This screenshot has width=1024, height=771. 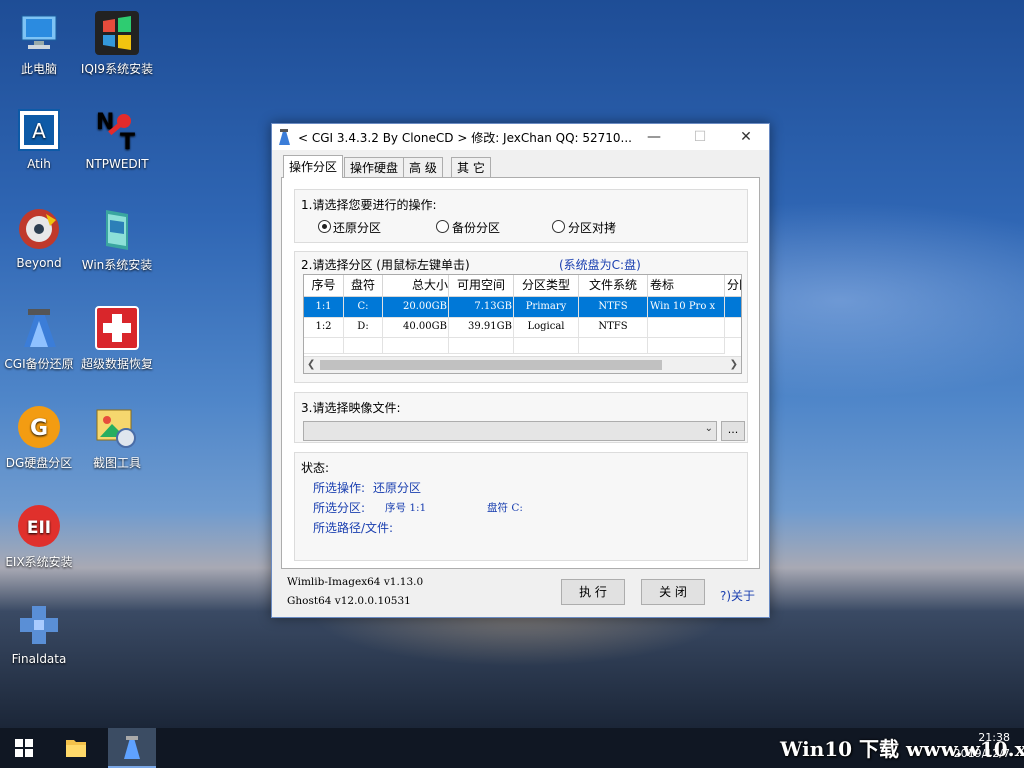 I want to click on desktop-icon-dg: G DG硬盘分区, so click(x=40, y=437).